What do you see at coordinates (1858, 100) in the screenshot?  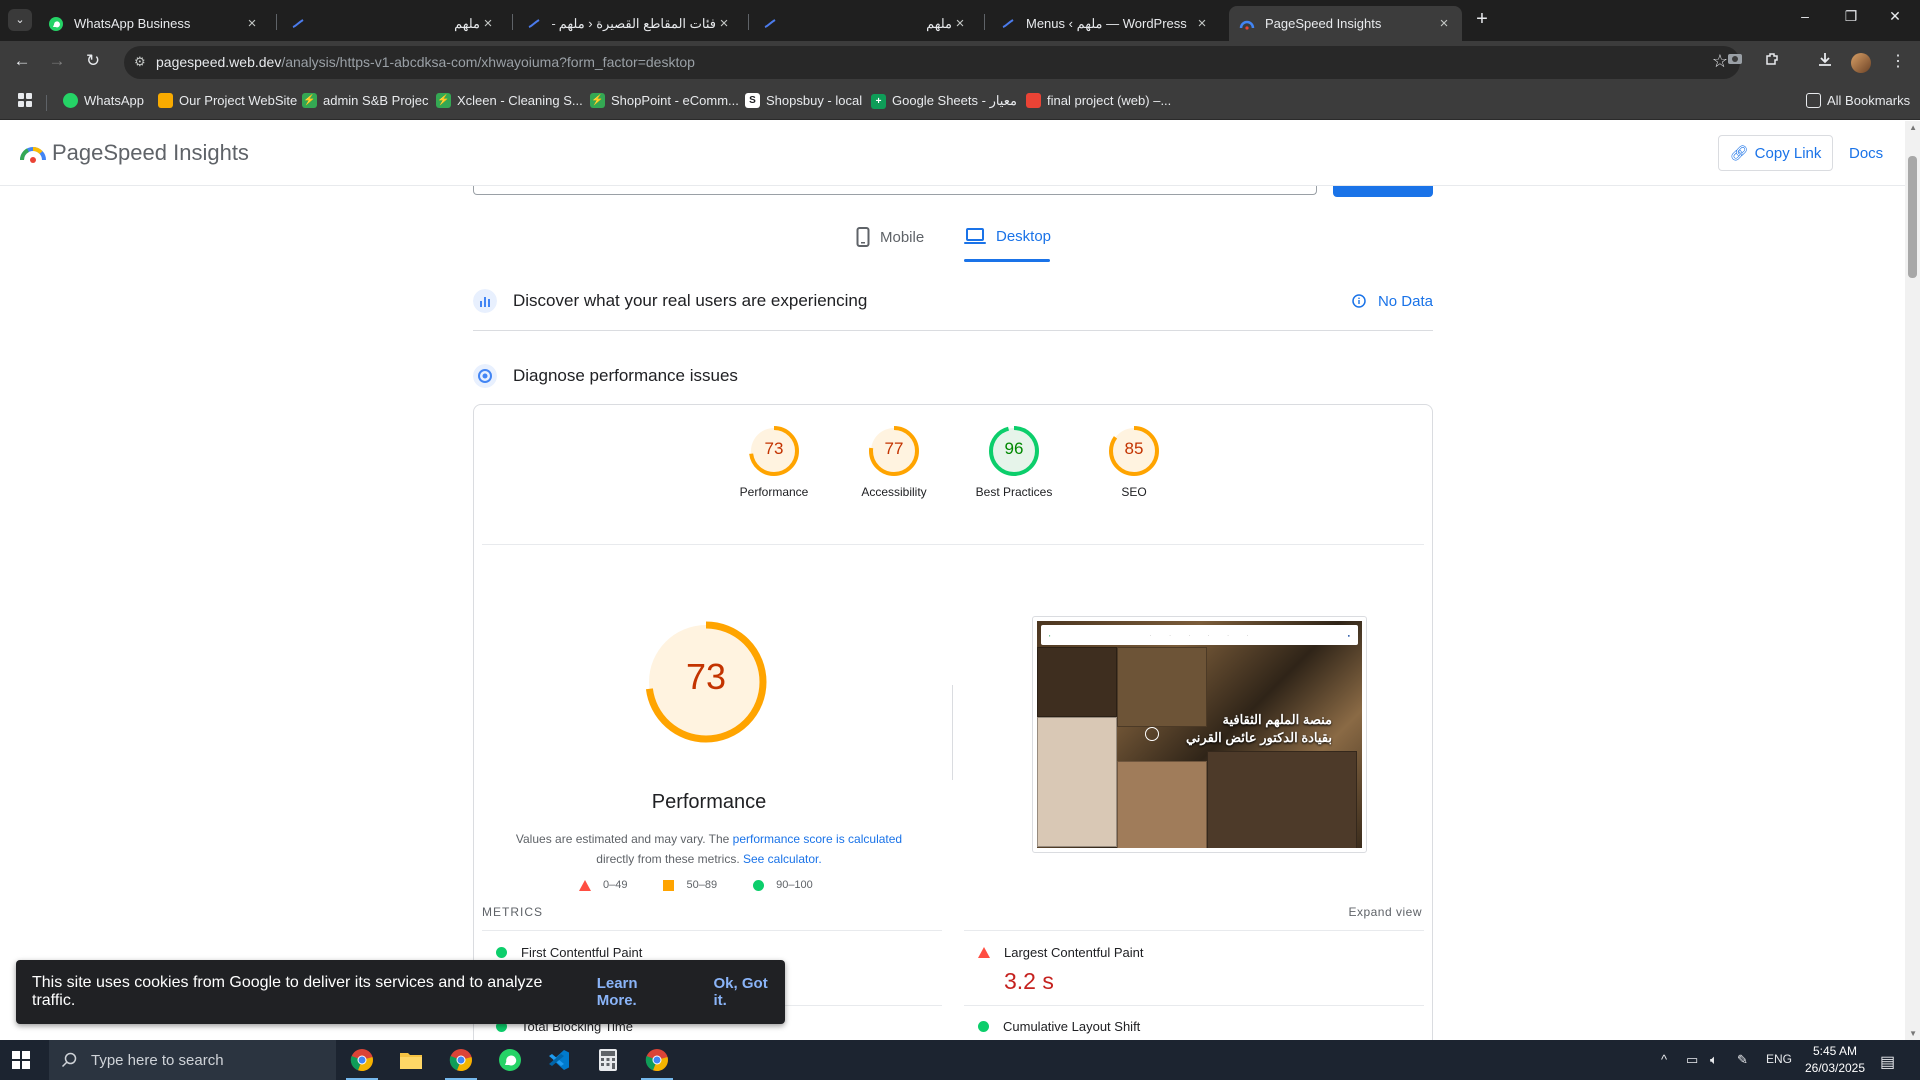 I see `all-bookmarks: All Bookmarks` at bounding box center [1858, 100].